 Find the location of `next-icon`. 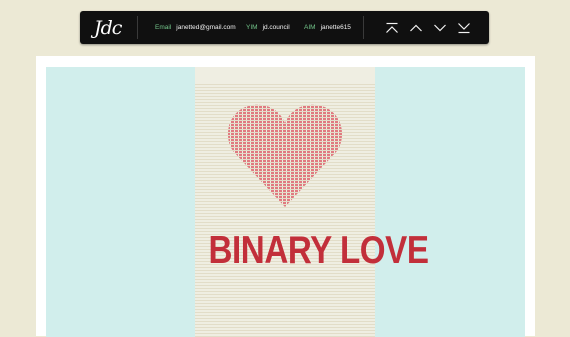

next-icon is located at coordinates (440, 28).